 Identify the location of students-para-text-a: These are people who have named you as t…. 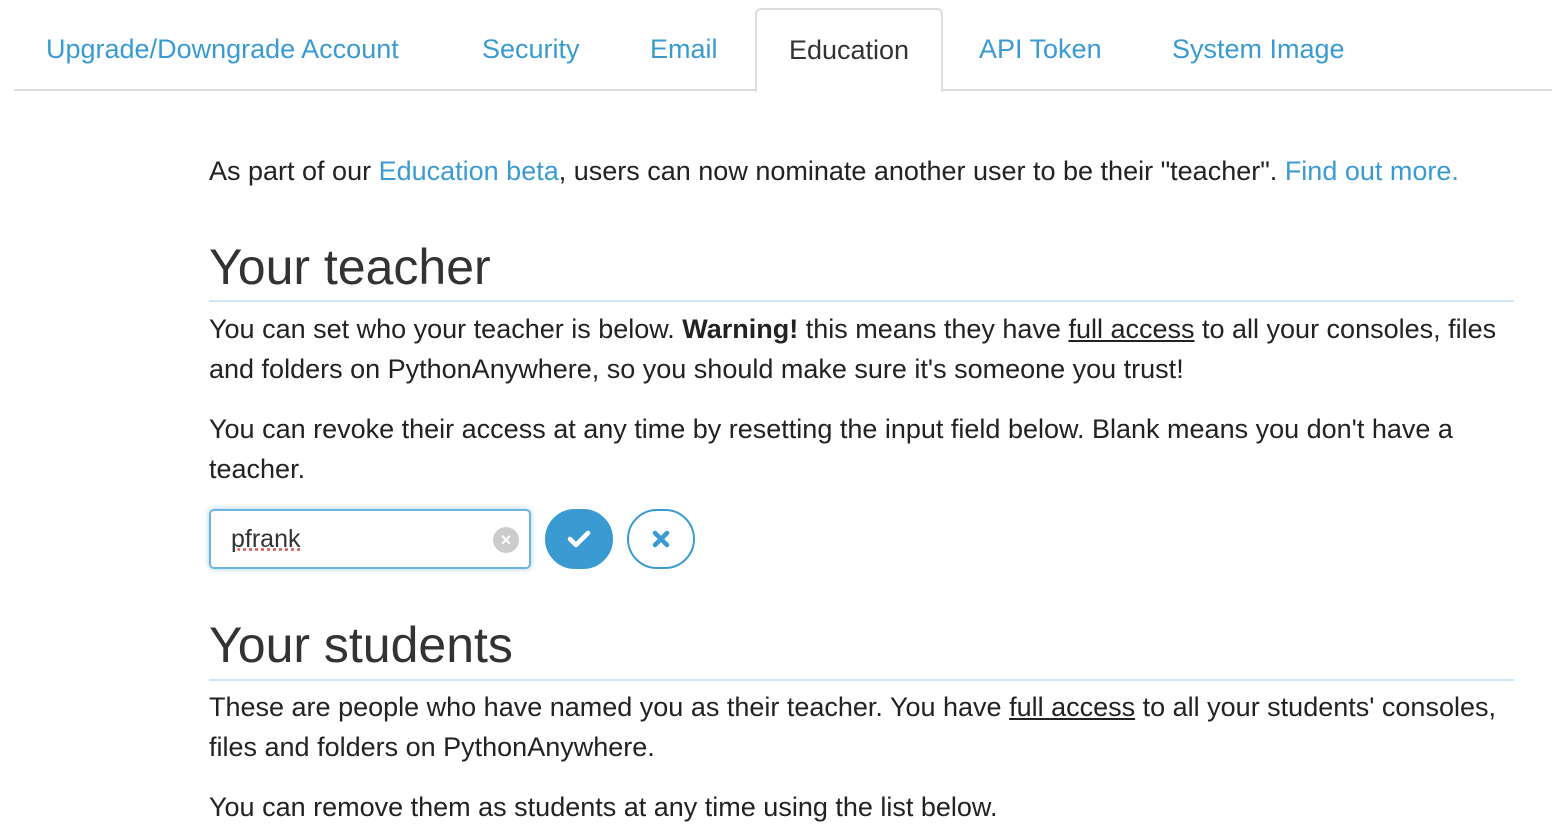
(609, 707).